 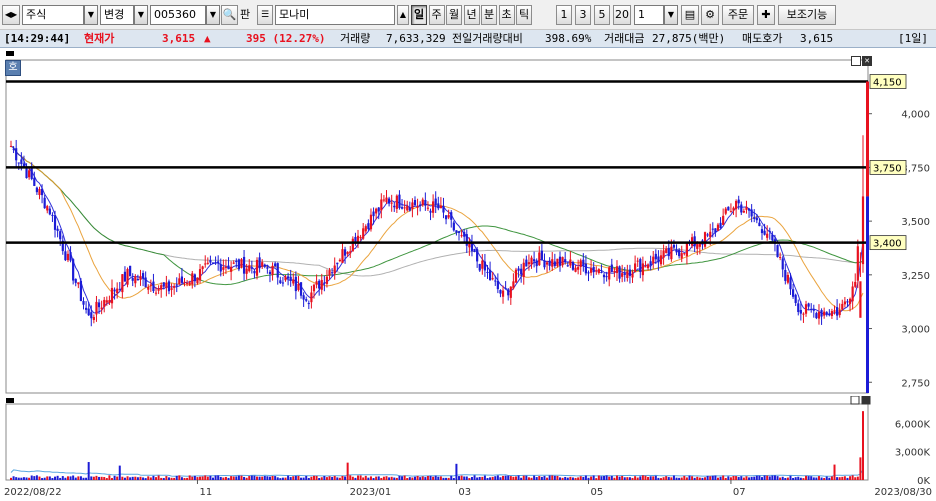 I want to click on current-price: 3,615, so click(x=179, y=38).